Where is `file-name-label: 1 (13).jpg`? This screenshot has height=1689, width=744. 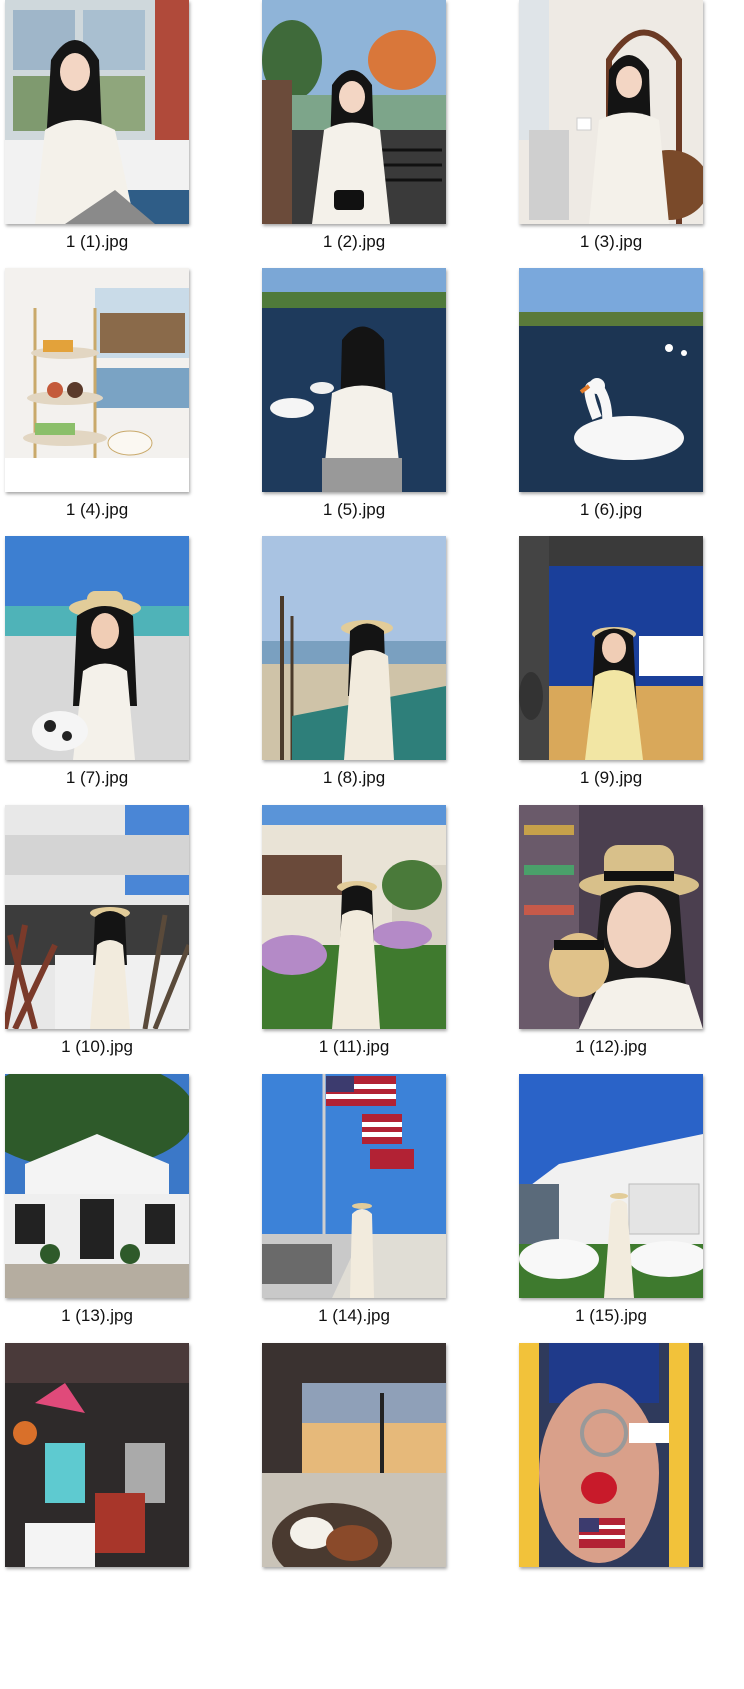 file-name-label: 1 (13).jpg is located at coordinates (97, 1315).